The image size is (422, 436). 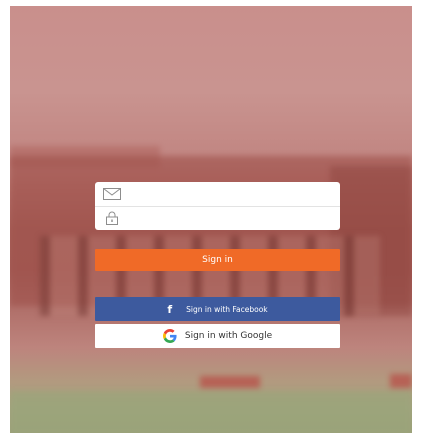 I want to click on password-input, so click(x=234, y=218).